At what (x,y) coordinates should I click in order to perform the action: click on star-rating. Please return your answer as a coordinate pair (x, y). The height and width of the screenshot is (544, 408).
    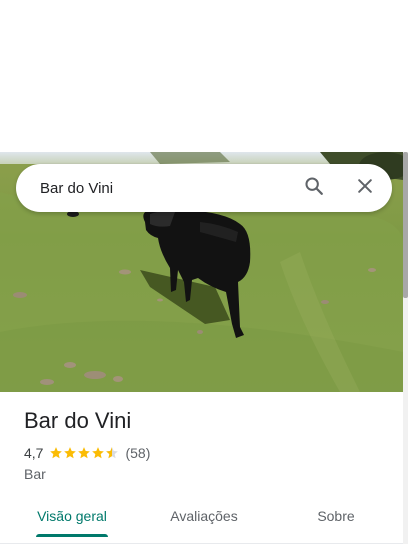
    Looking at the image, I should click on (84, 453).